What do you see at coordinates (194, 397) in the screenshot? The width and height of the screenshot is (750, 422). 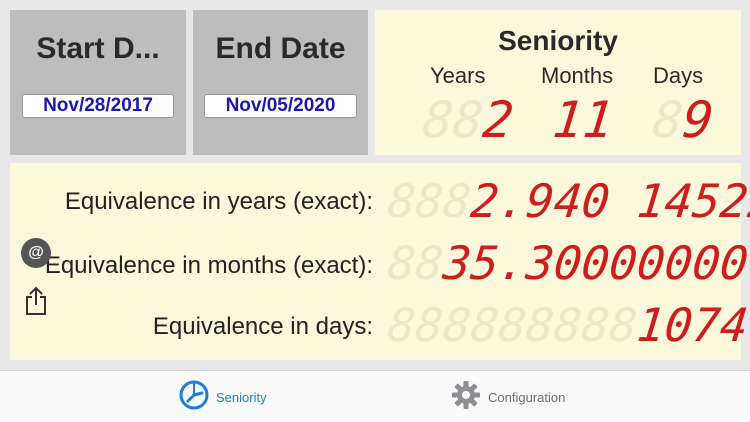 I see `clock-icon` at bounding box center [194, 397].